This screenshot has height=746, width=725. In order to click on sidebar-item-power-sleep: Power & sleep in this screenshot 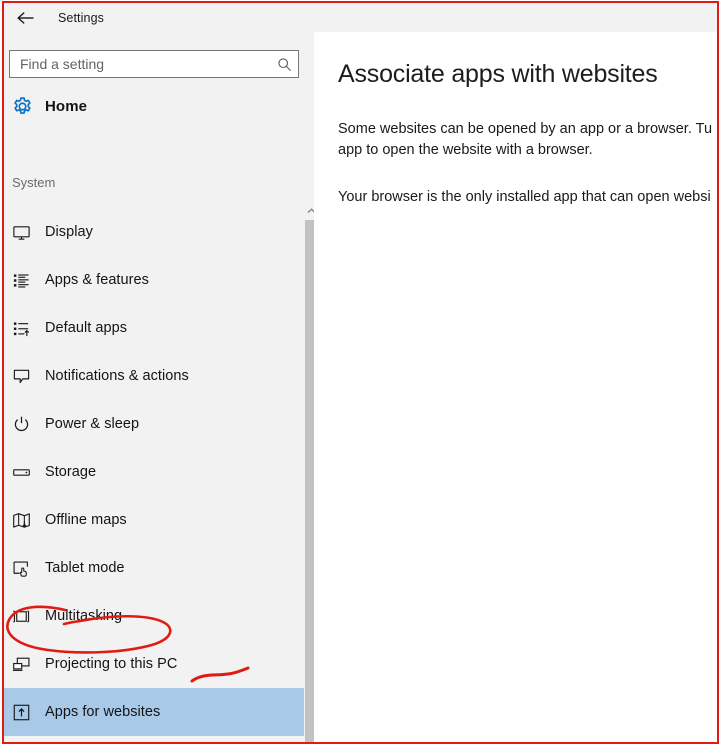, I will do `click(154, 424)`.